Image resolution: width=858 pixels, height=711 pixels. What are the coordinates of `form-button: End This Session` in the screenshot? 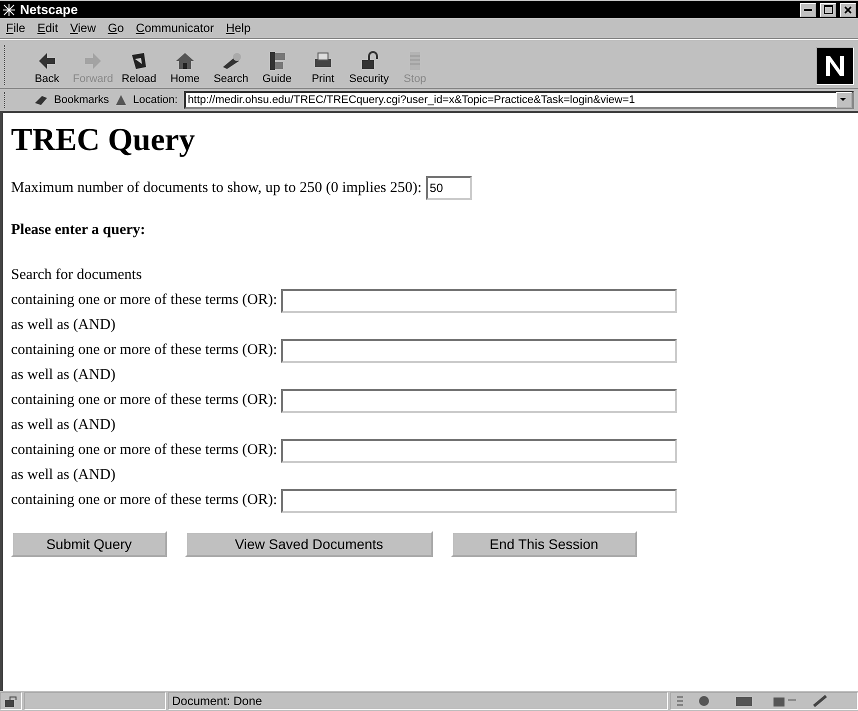 It's located at (544, 544).